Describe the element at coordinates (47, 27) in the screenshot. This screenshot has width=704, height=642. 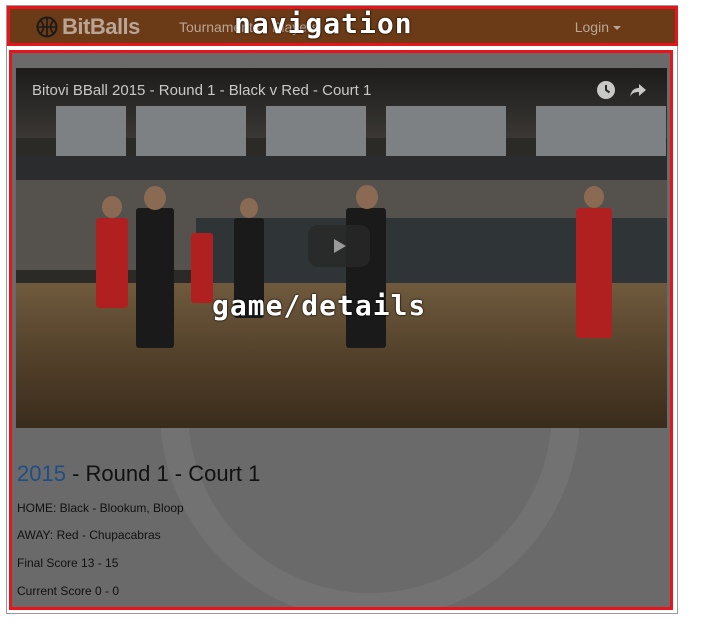
I see `basketball-icon` at that location.